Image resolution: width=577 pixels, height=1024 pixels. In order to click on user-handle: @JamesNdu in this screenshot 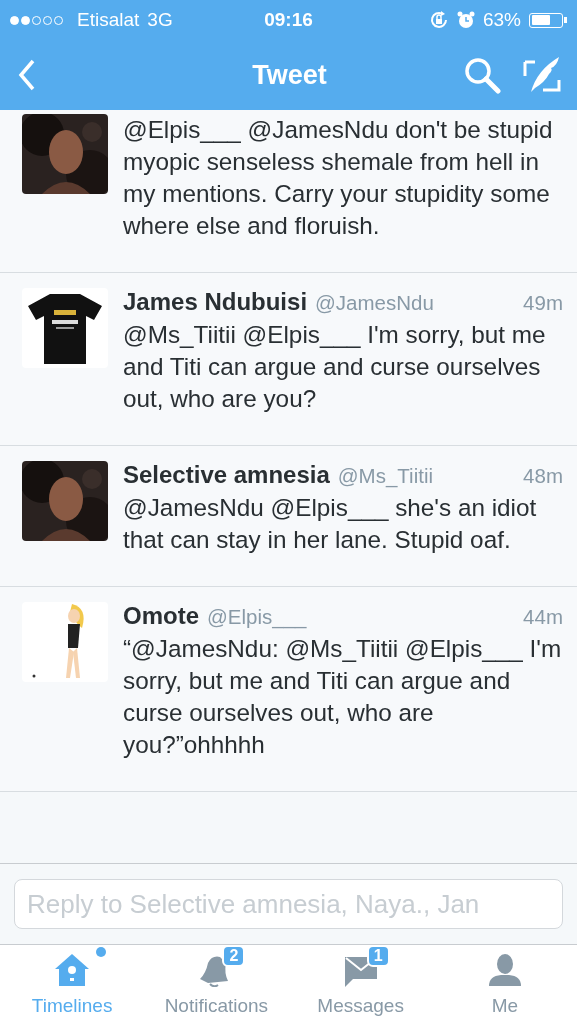, I will do `click(415, 303)`.